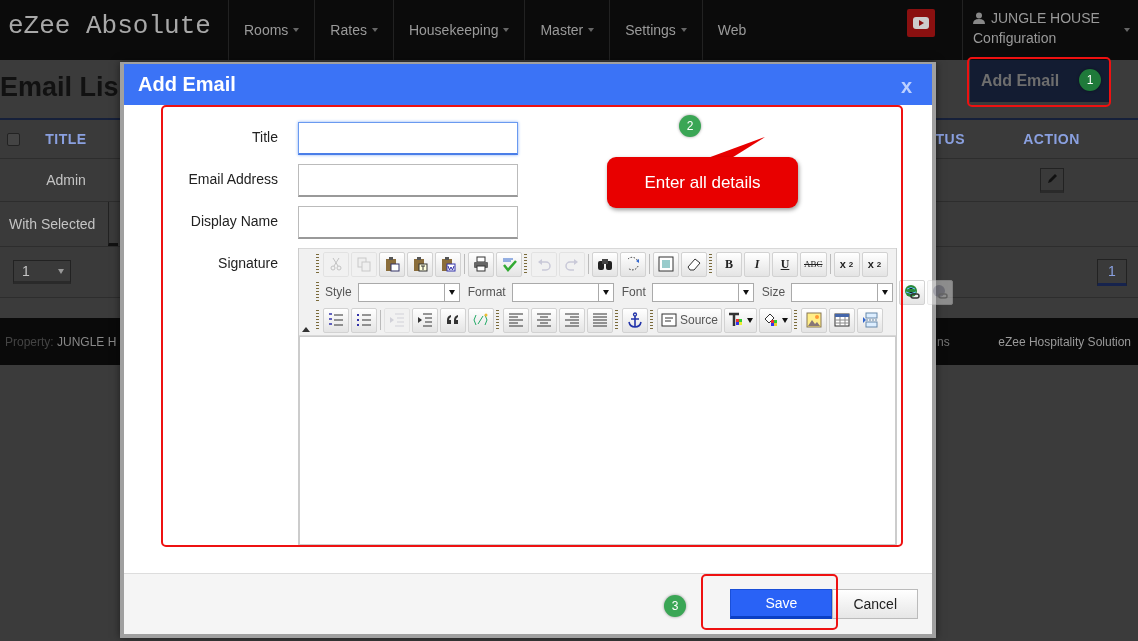 The width and height of the screenshot is (1138, 641). Describe the element at coordinates (66, 180) in the screenshot. I see `table-cell-text: Admin` at that location.